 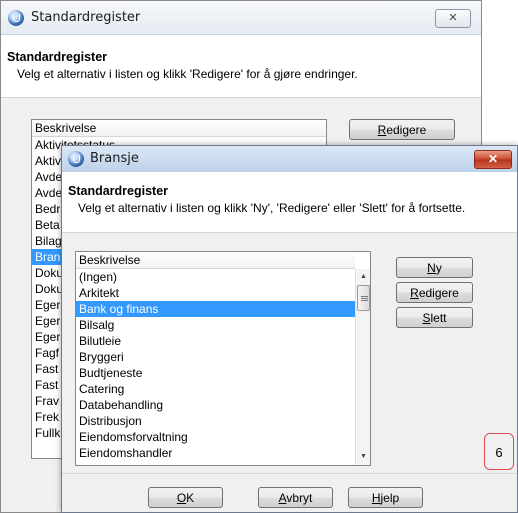 I want to click on edit-button: Redigere, so click(x=434, y=292).